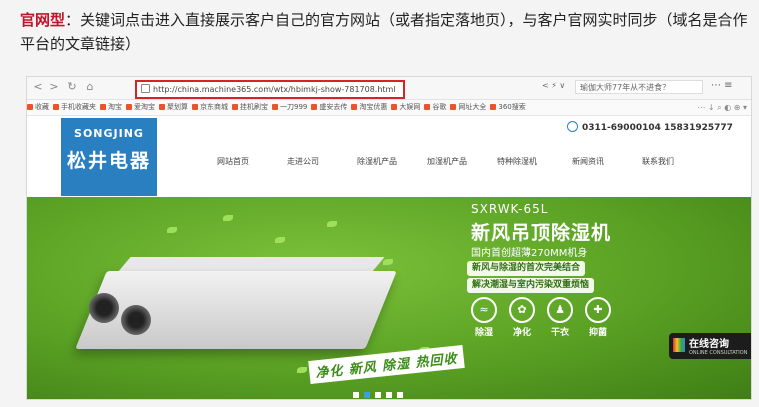  Describe the element at coordinates (468, 107) in the screenshot. I see `bookmark-item: 网址大全` at that location.